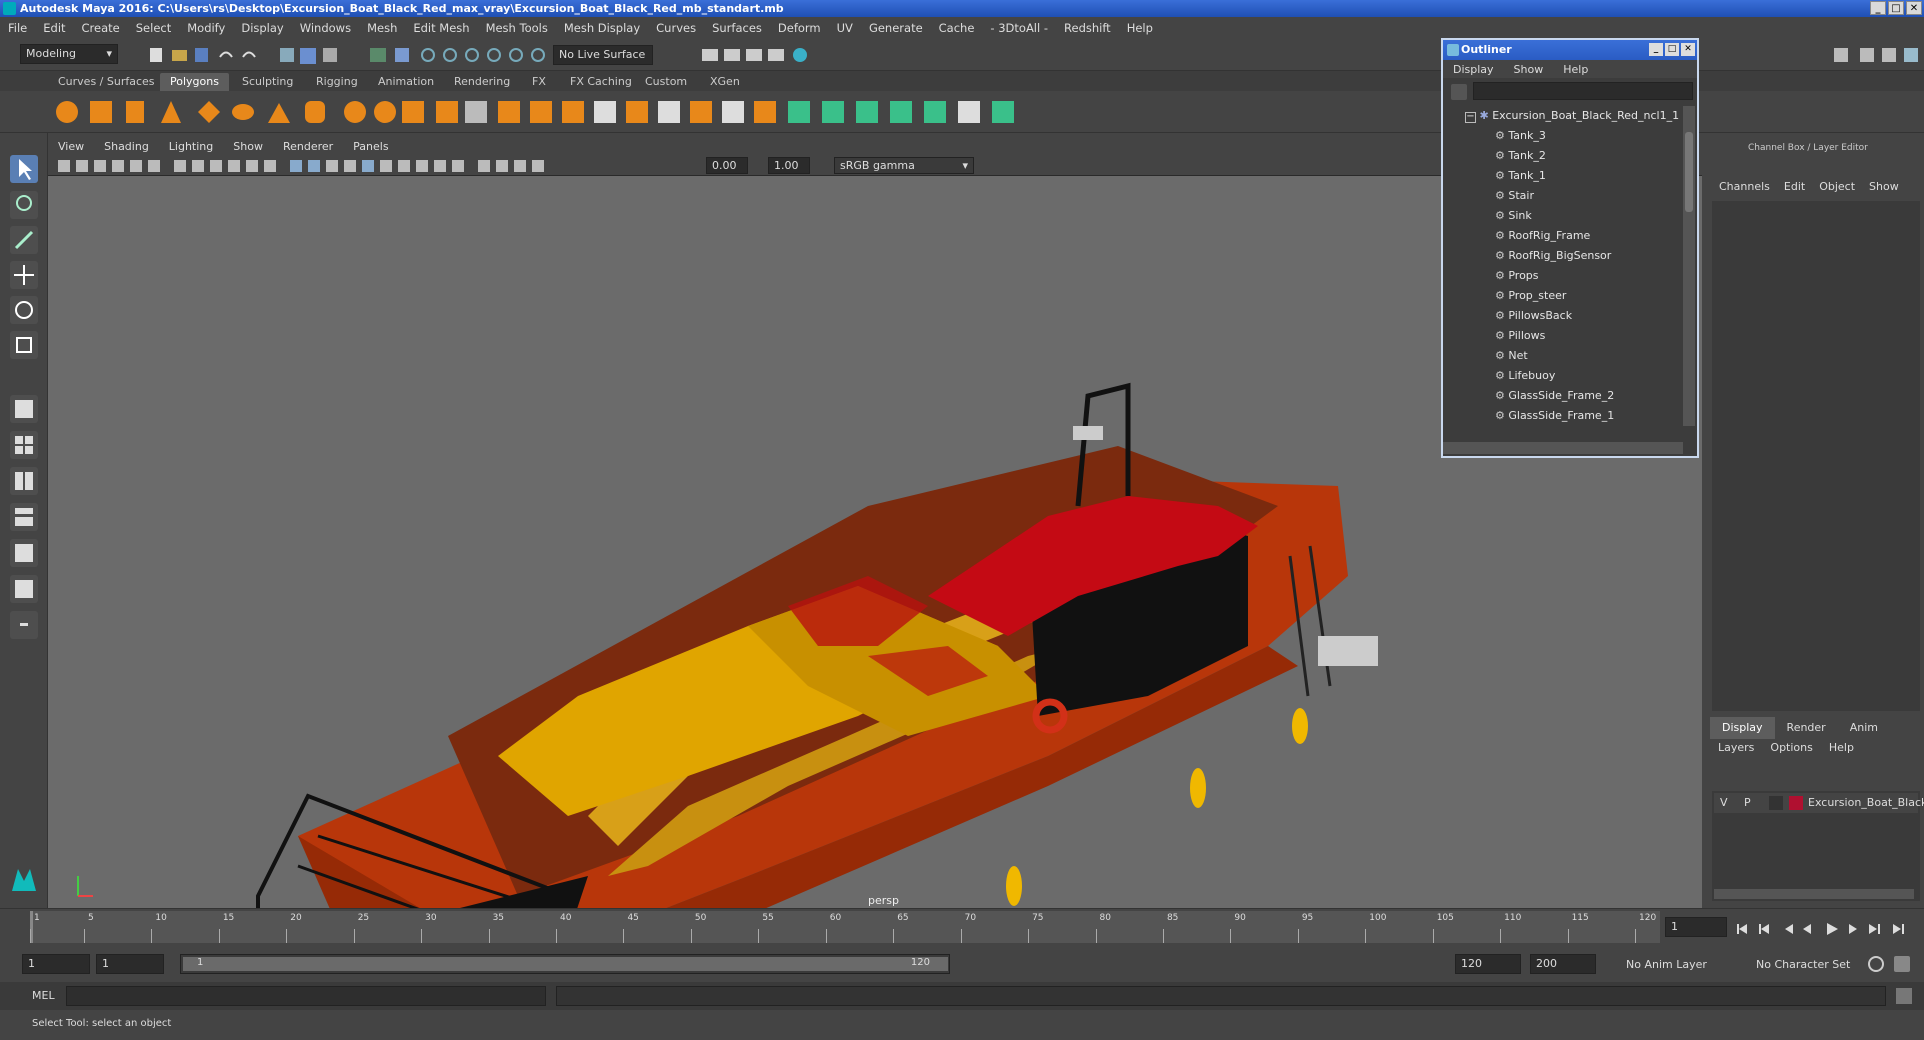 The height and width of the screenshot is (1040, 1924). Describe the element at coordinates (17, 28) in the screenshot. I see `menu-file: File` at that location.